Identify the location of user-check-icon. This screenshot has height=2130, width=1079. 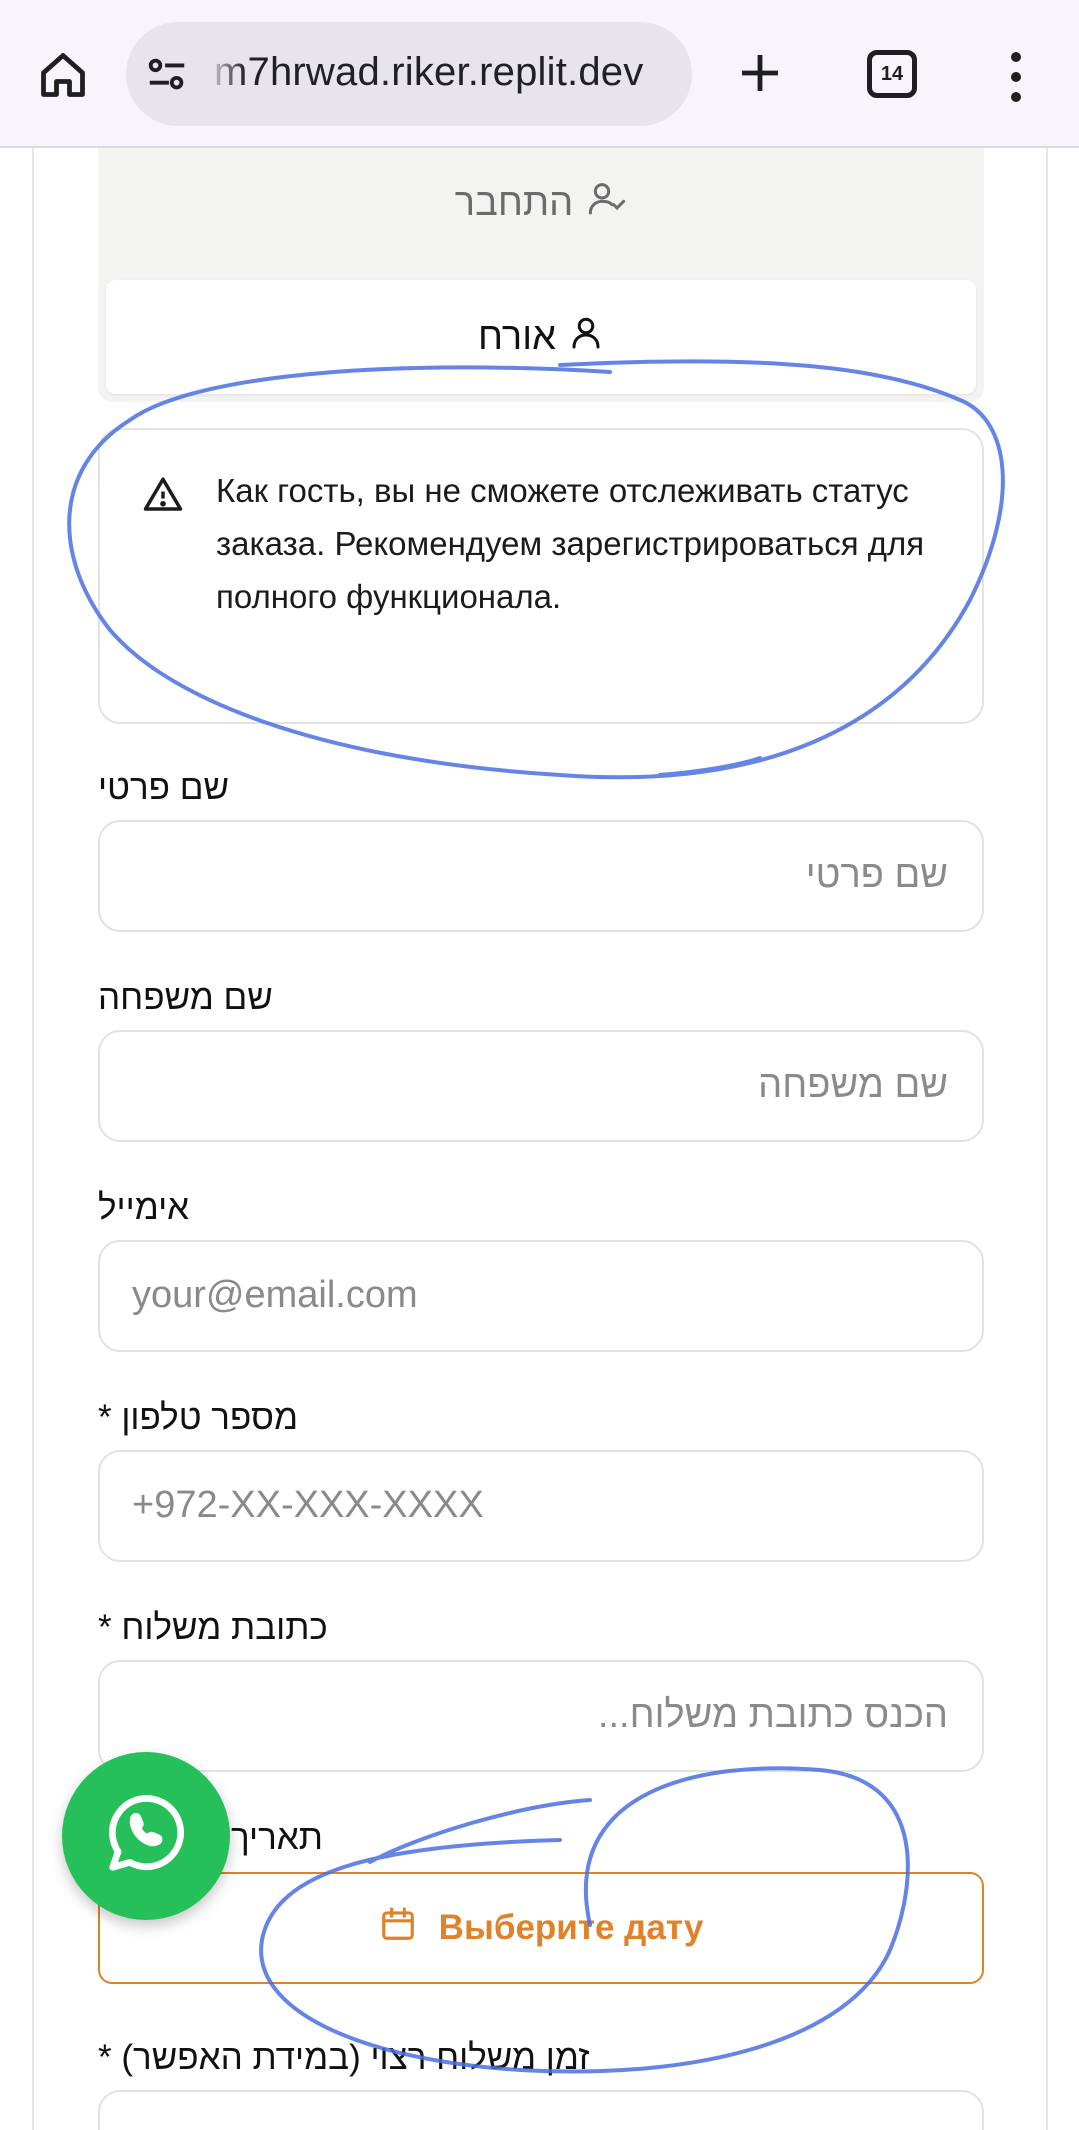
(607, 203).